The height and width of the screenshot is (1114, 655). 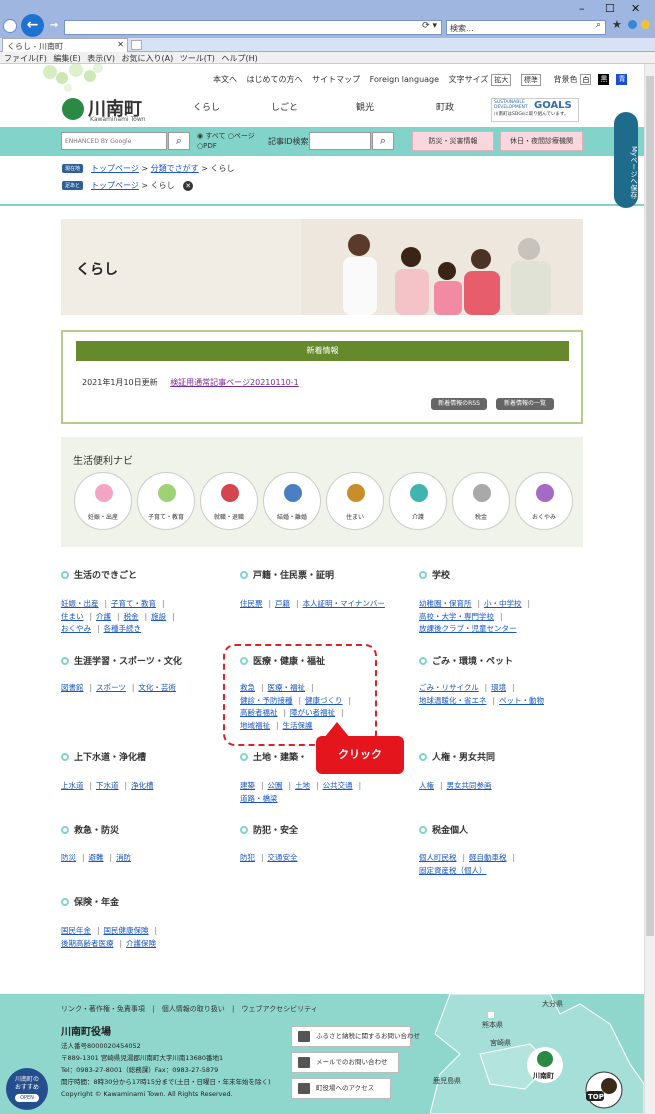 What do you see at coordinates (344, 603) in the screenshot?
I see `link-mynumber: 本人証明・マイナンバー` at bounding box center [344, 603].